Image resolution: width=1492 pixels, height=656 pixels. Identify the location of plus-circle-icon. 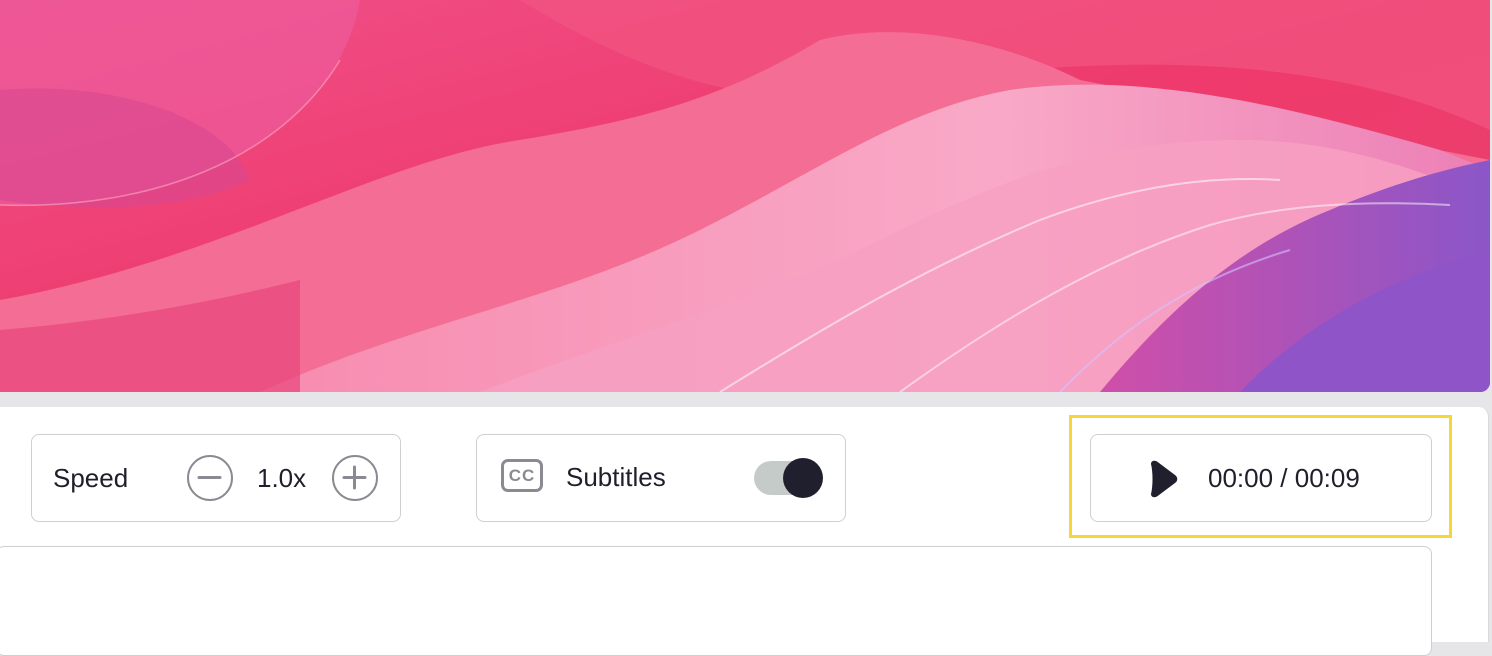
(354, 477).